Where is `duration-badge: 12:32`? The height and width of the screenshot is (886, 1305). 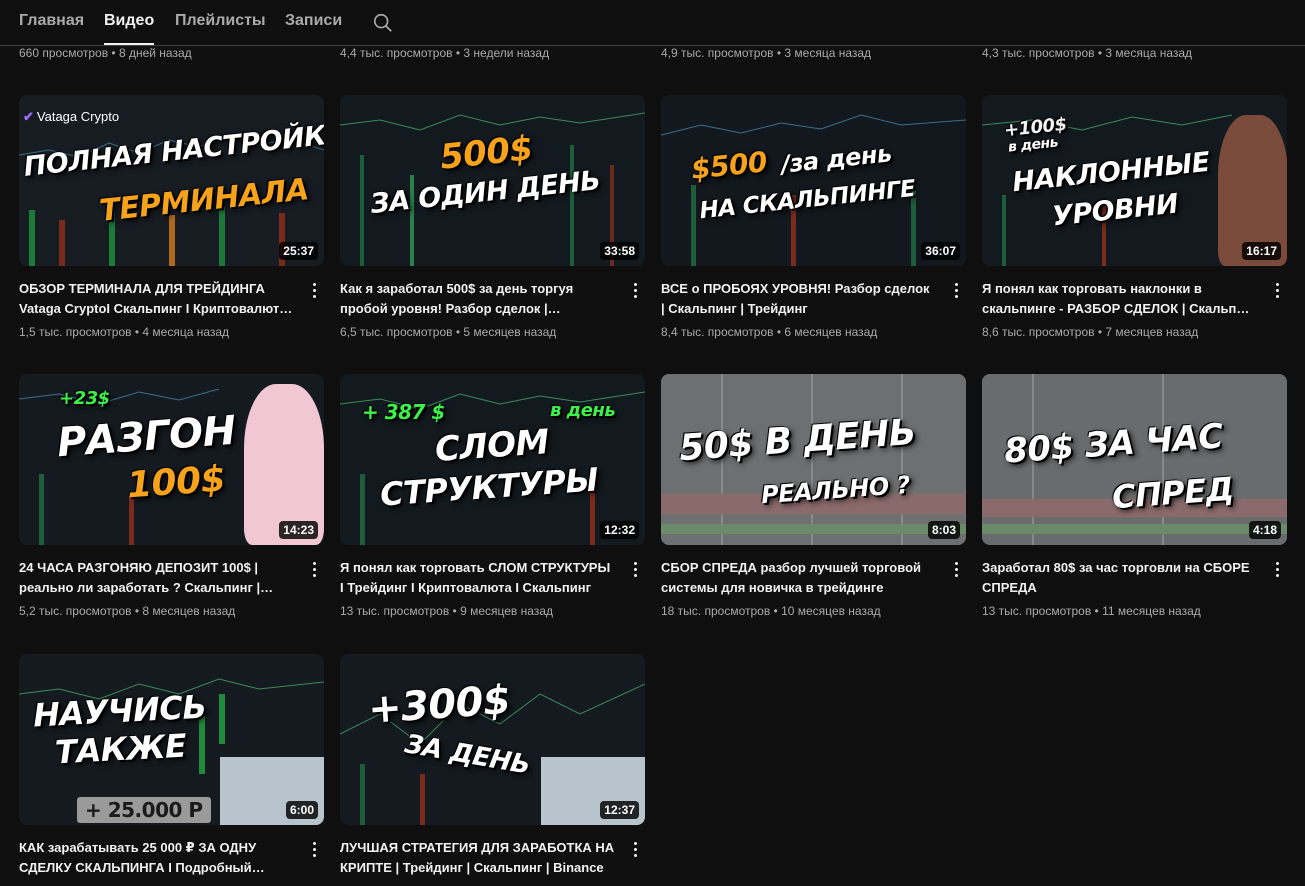 duration-badge: 12:32 is located at coordinates (619, 530).